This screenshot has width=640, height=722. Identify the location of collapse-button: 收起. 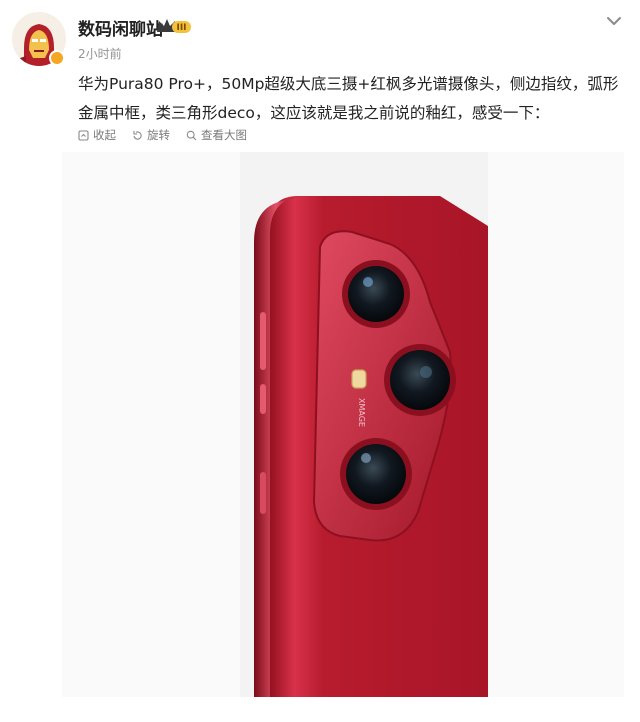
(97, 135).